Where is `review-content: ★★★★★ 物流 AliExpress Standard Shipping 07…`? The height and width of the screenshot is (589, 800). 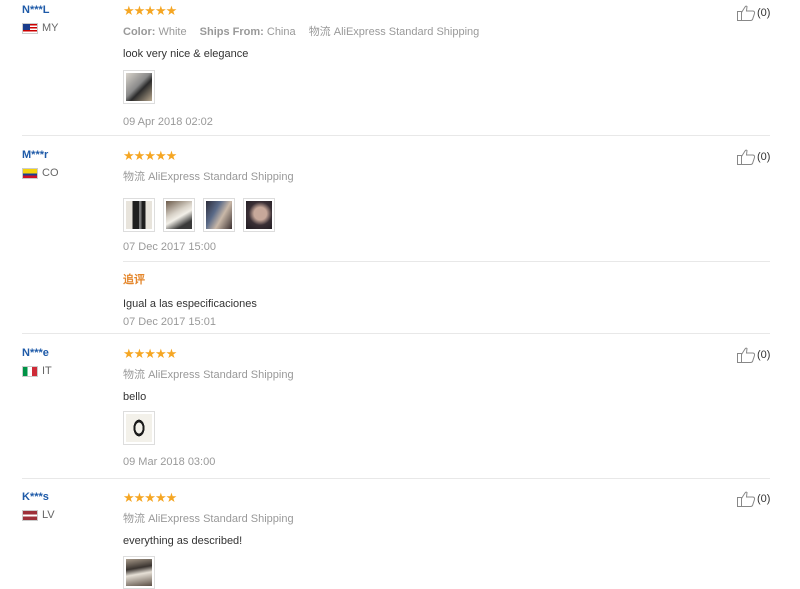
review-content: ★★★★★ 物流 AliExpress Standard Shipping 07… is located at coordinates (443, 201).